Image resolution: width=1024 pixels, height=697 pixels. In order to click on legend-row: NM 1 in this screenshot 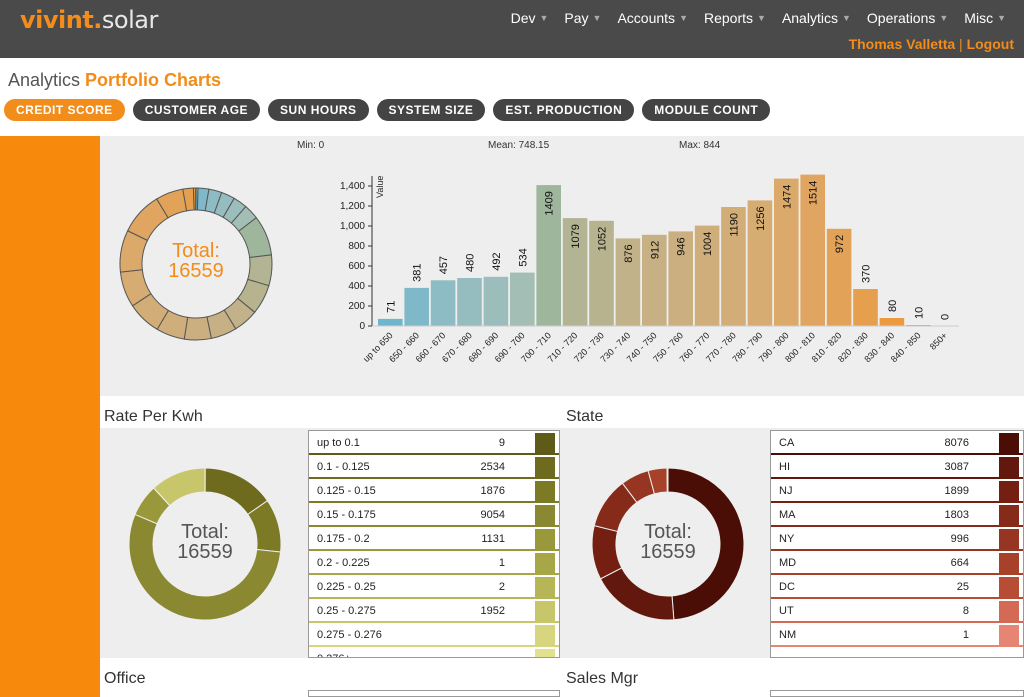, I will do `click(897, 635)`.